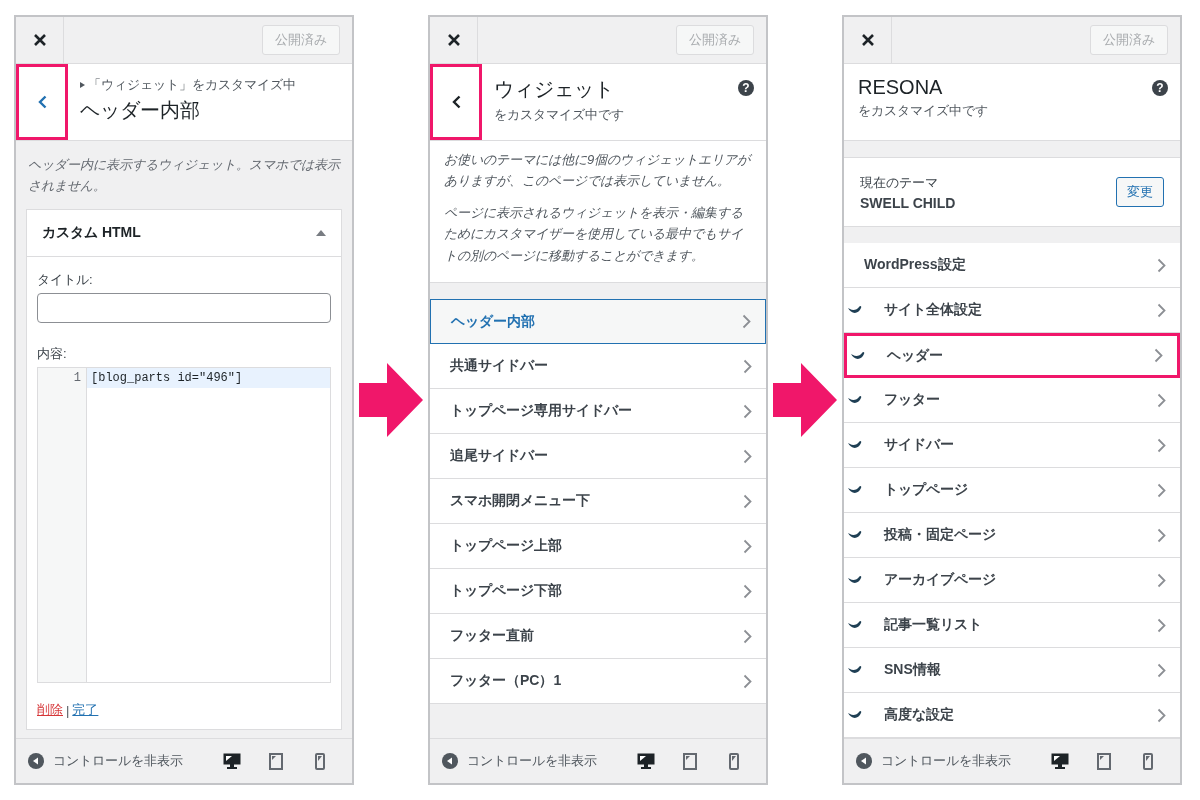  What do you see at coordinates (900, 87) in the screenshot?
I see `site-title: RESONA` at bounding box center [900, 87].